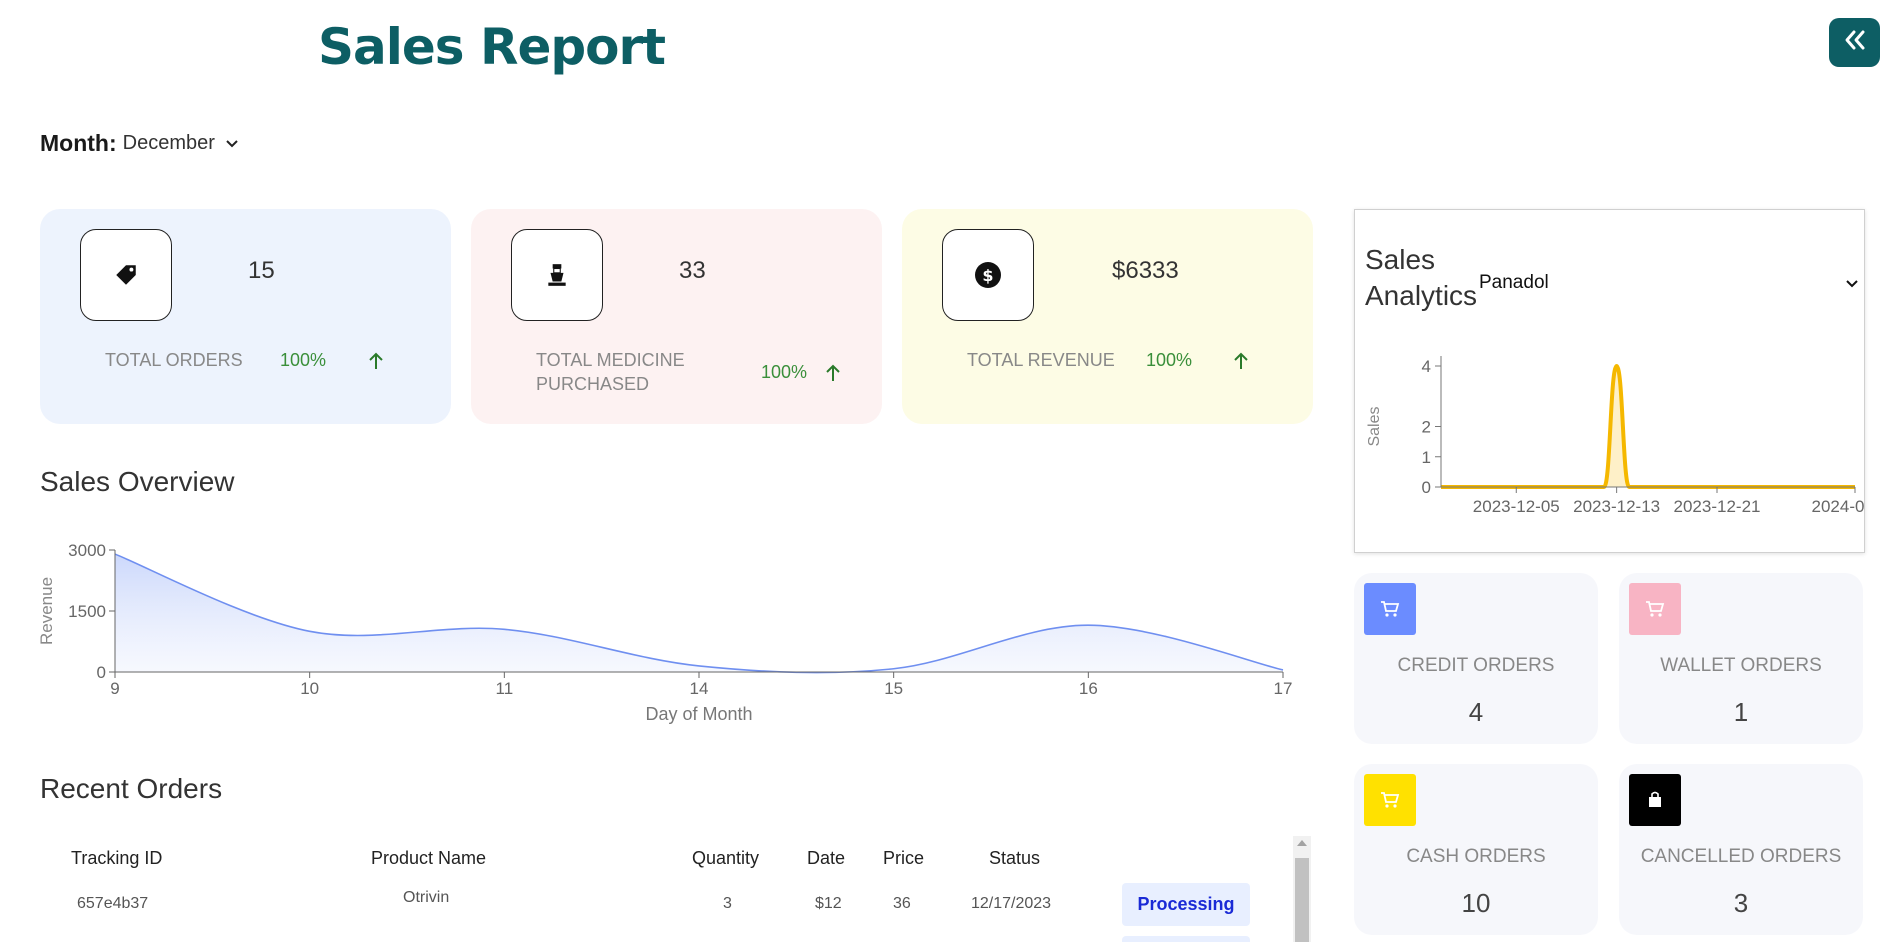 Image resolution: width=1898 pixels, height=942 pixels. I want to click on product-select-value: Panadol, so click(1514, 282).